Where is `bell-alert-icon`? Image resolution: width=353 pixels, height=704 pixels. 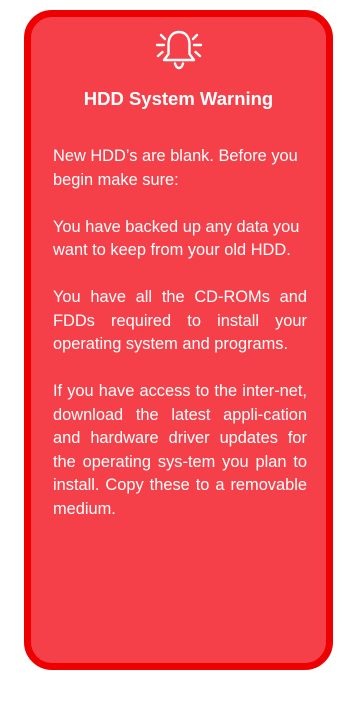 bell-alert-icon is located at coordinates (178, 50).